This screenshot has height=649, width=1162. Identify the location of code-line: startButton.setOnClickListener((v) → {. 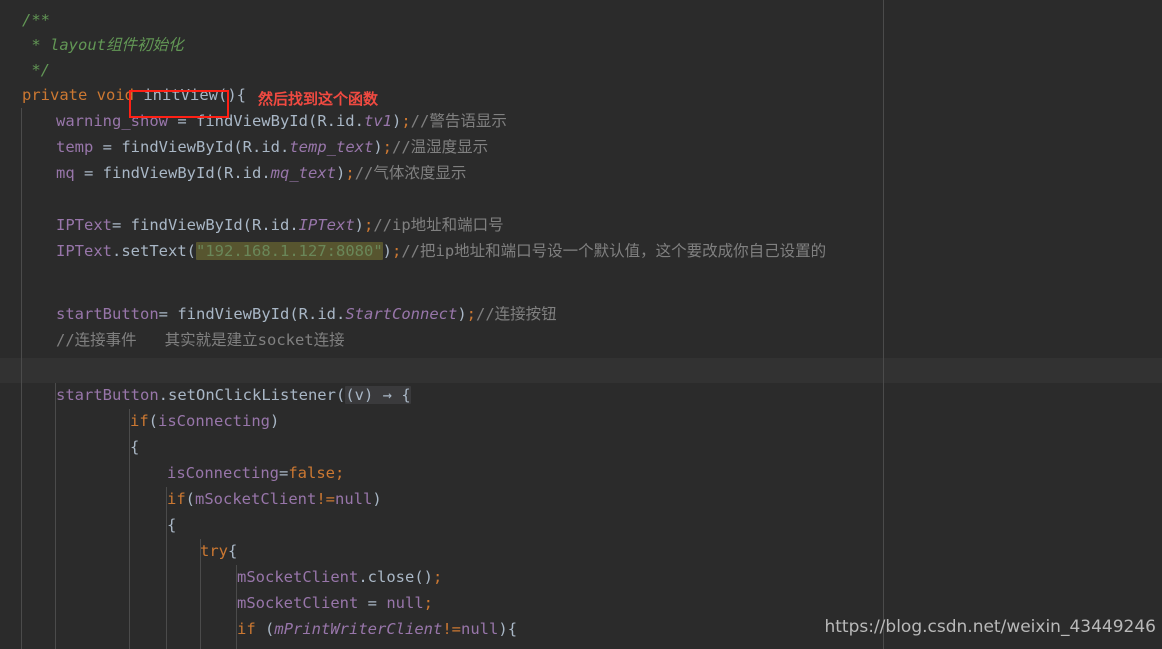
(205, 395).